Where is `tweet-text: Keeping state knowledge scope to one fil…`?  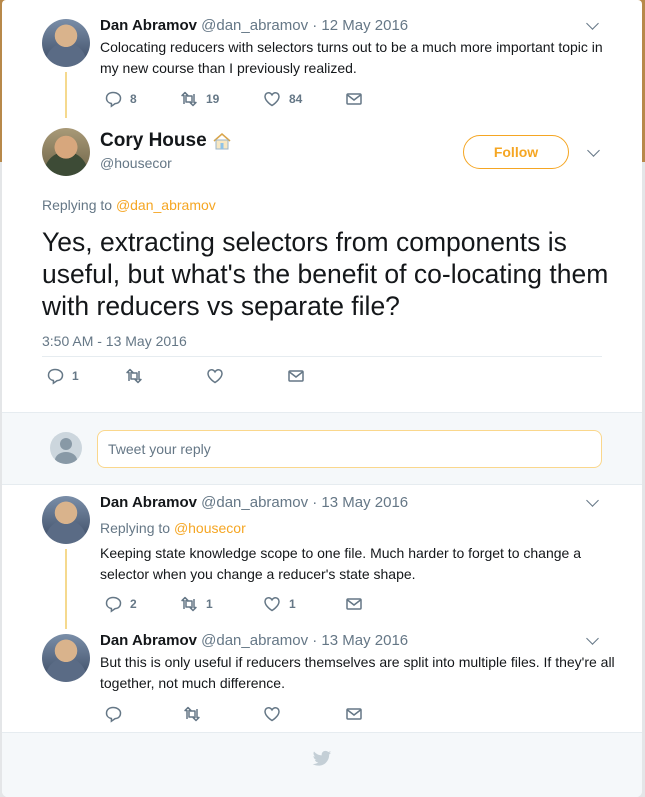
tweet-text: Keeping state knowledge scope to one fil… is located at coordinates (340, 563).